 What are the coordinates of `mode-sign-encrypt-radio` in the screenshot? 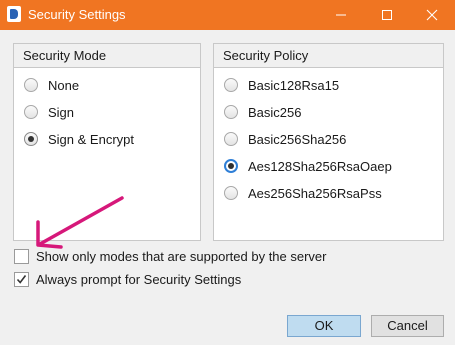 It's located at (31, 139).